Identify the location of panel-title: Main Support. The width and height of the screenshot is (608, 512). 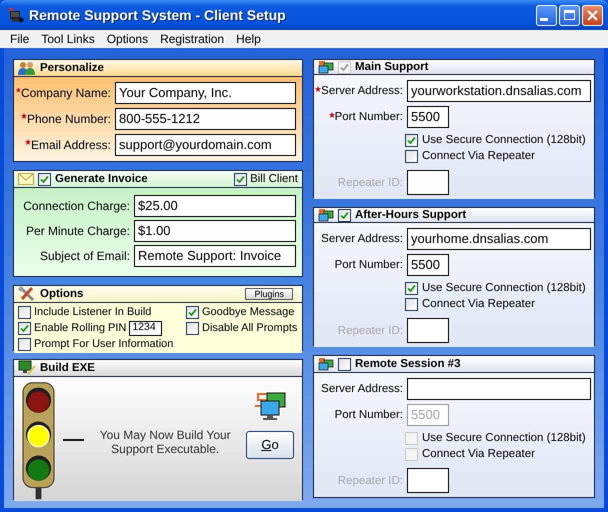
(392, 67).